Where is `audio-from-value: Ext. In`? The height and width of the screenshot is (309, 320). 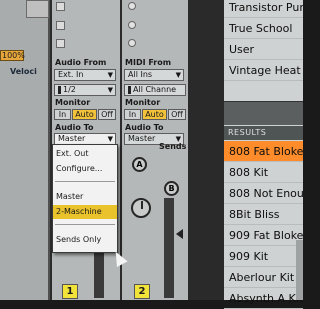 audio-from-value: Ext. In is located at coordinates (71, 74).